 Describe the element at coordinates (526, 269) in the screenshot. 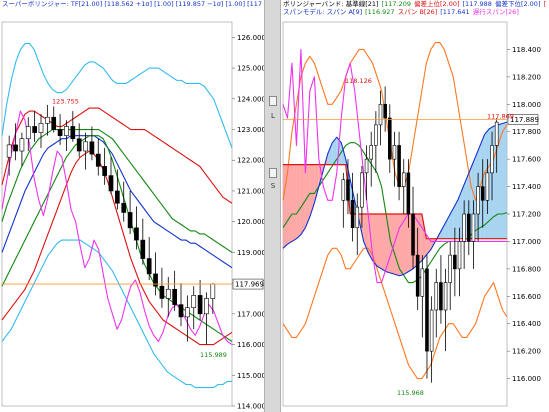

I see `y-tick-label: 116.800` at that location.